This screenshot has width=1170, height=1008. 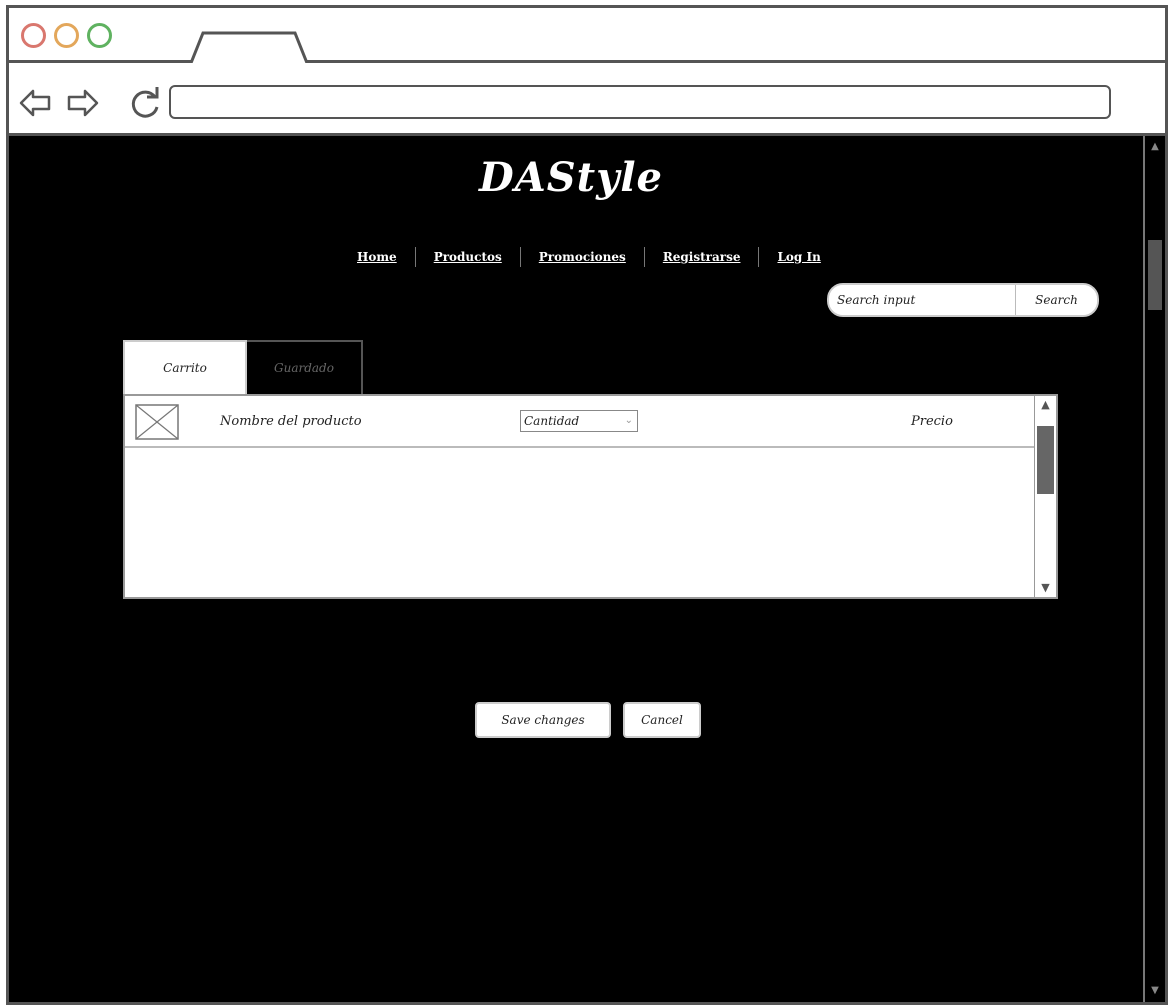 What do you see at coordinates (571, 177) in the screenshot?
I see `site-logo: DAStyle` at bounding box center [571, 177].